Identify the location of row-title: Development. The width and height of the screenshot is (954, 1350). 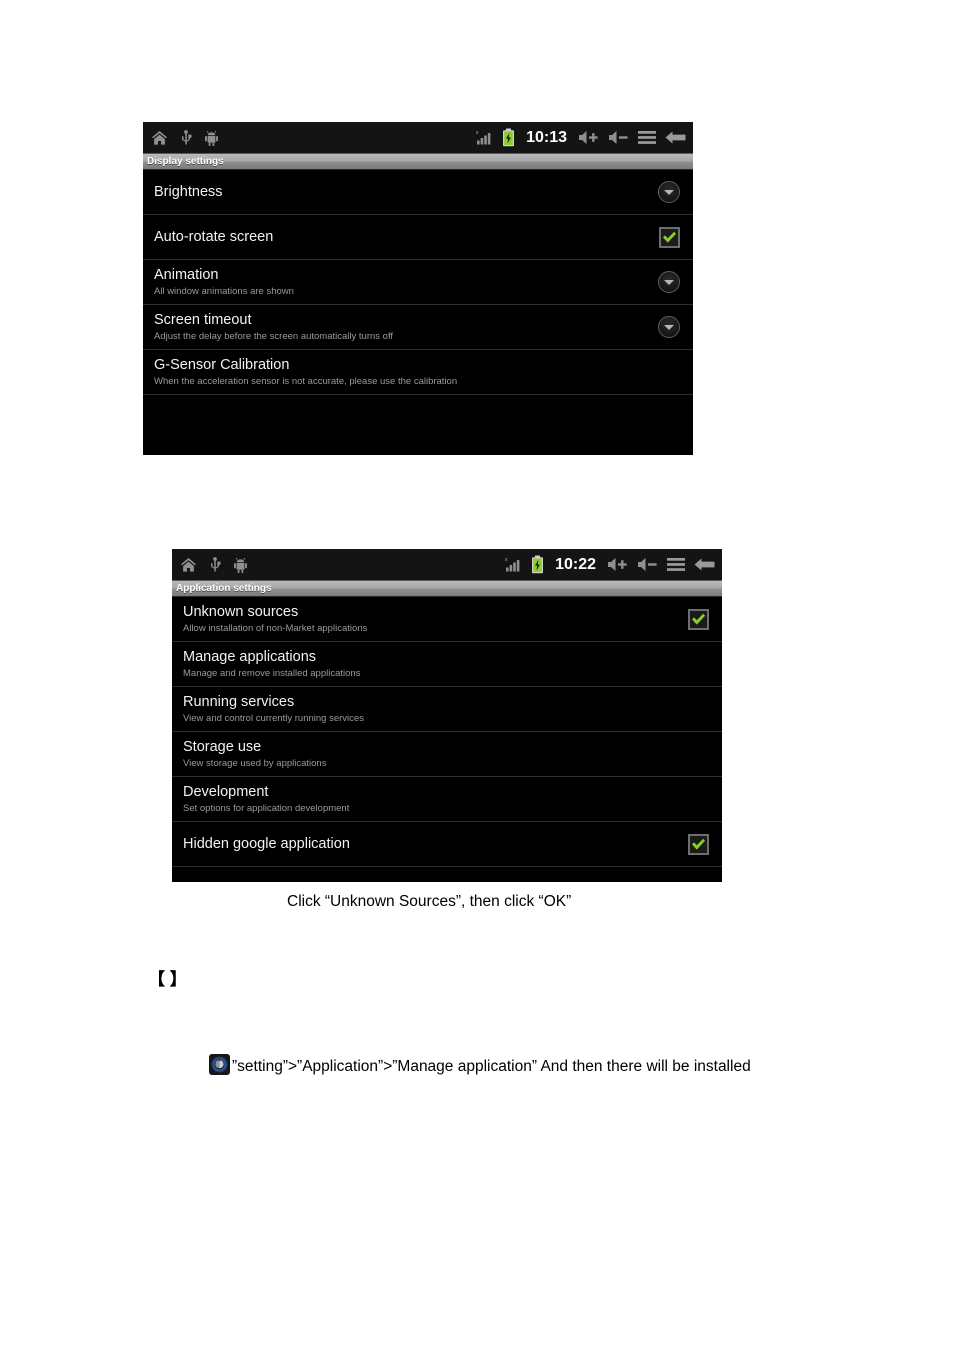
(226, 791).